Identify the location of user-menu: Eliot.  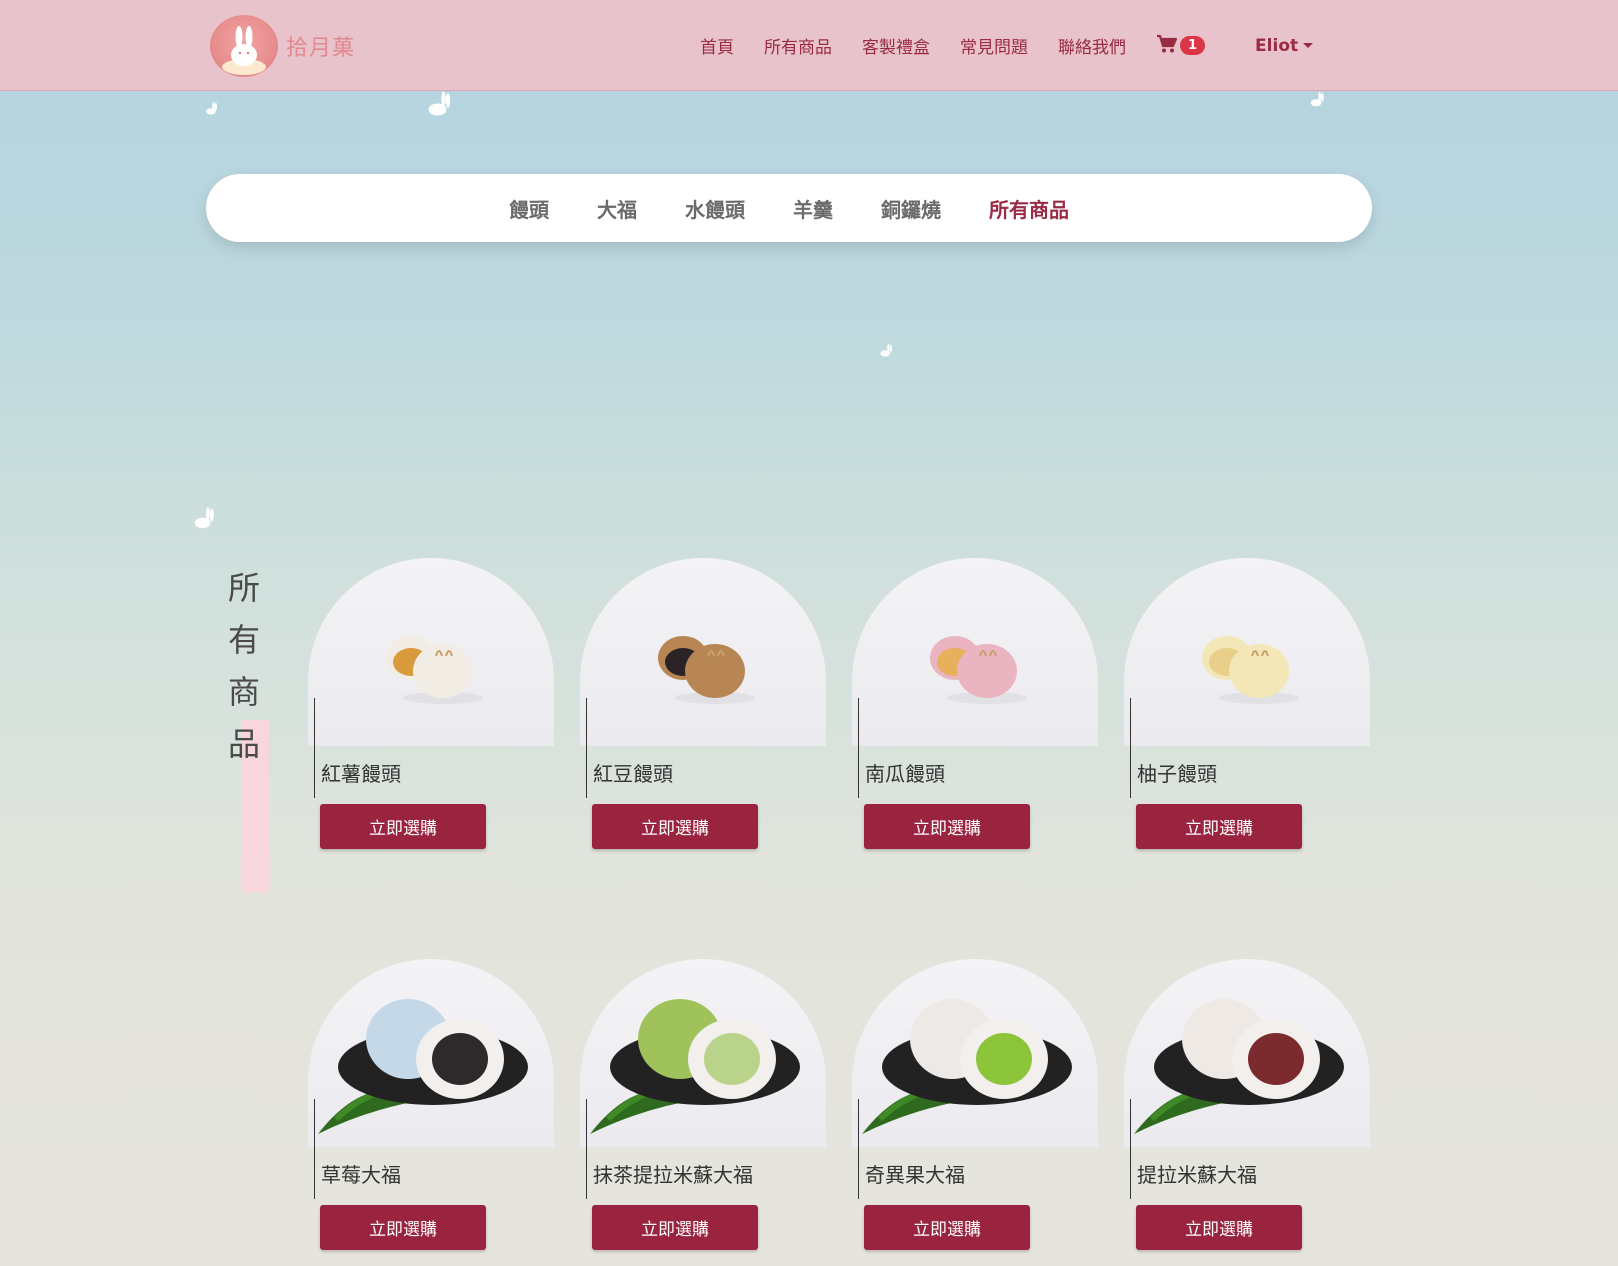
(1284, 45).